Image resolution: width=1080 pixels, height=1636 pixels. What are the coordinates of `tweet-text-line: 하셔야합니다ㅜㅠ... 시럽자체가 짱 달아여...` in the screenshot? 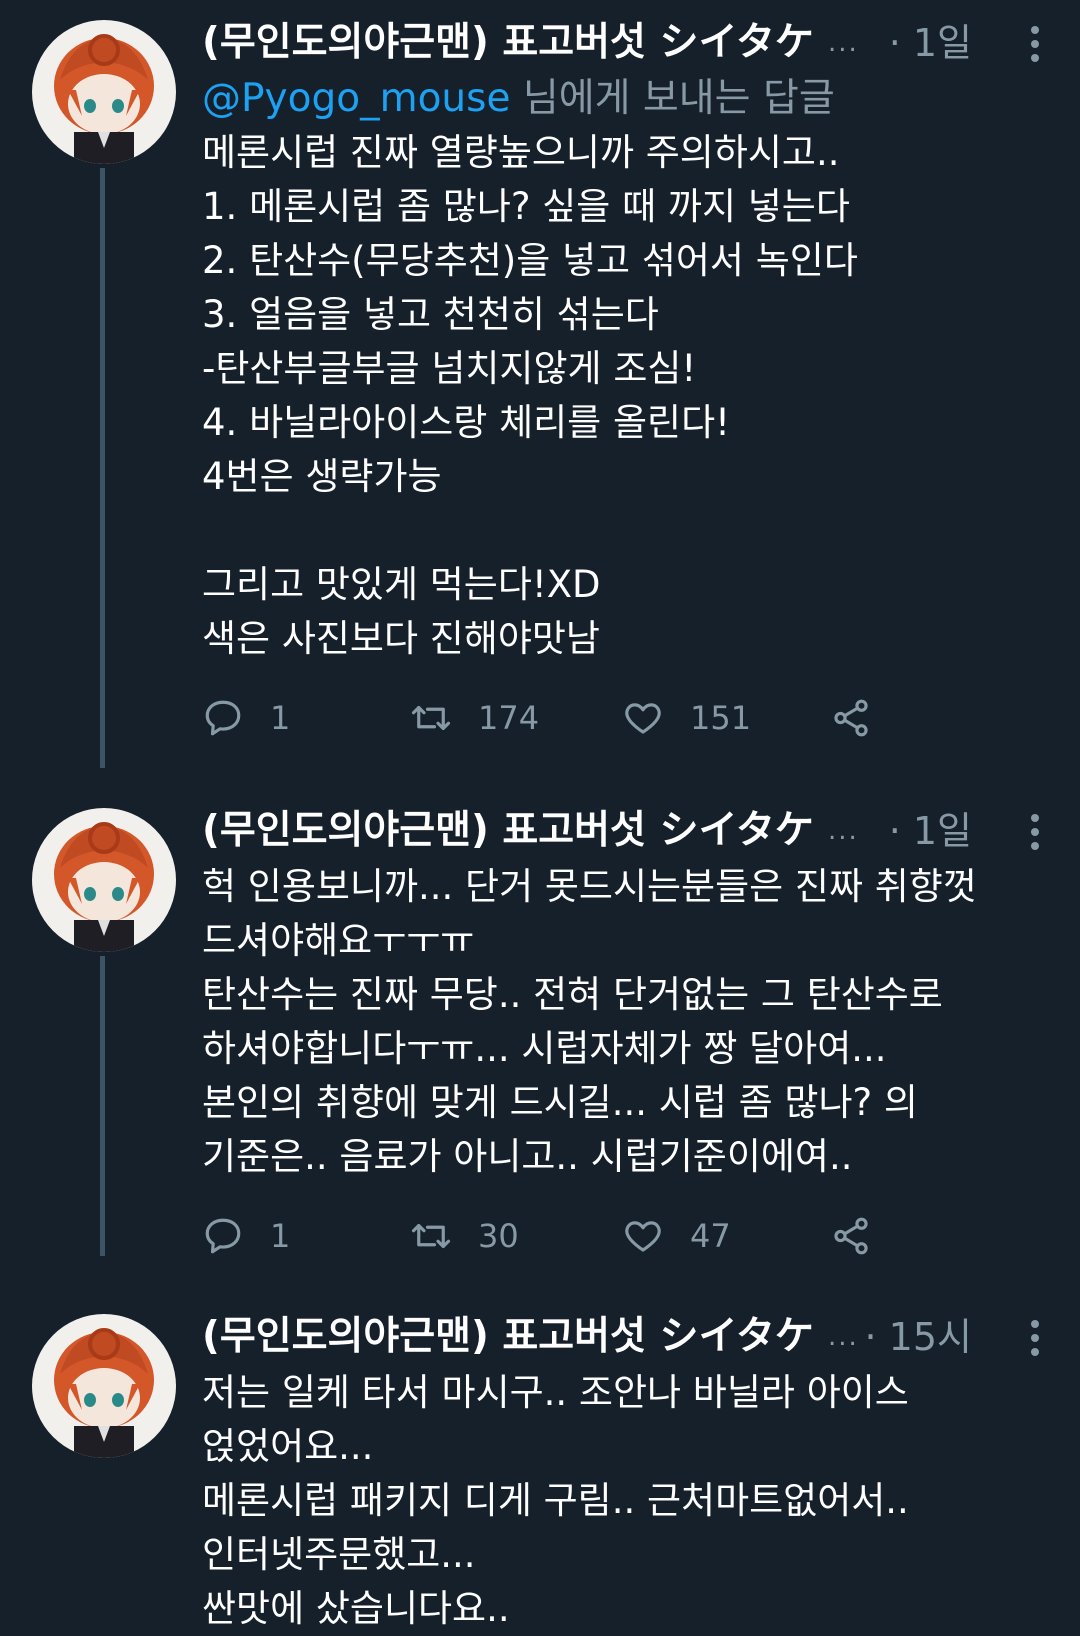 It's located at (544, 1048).